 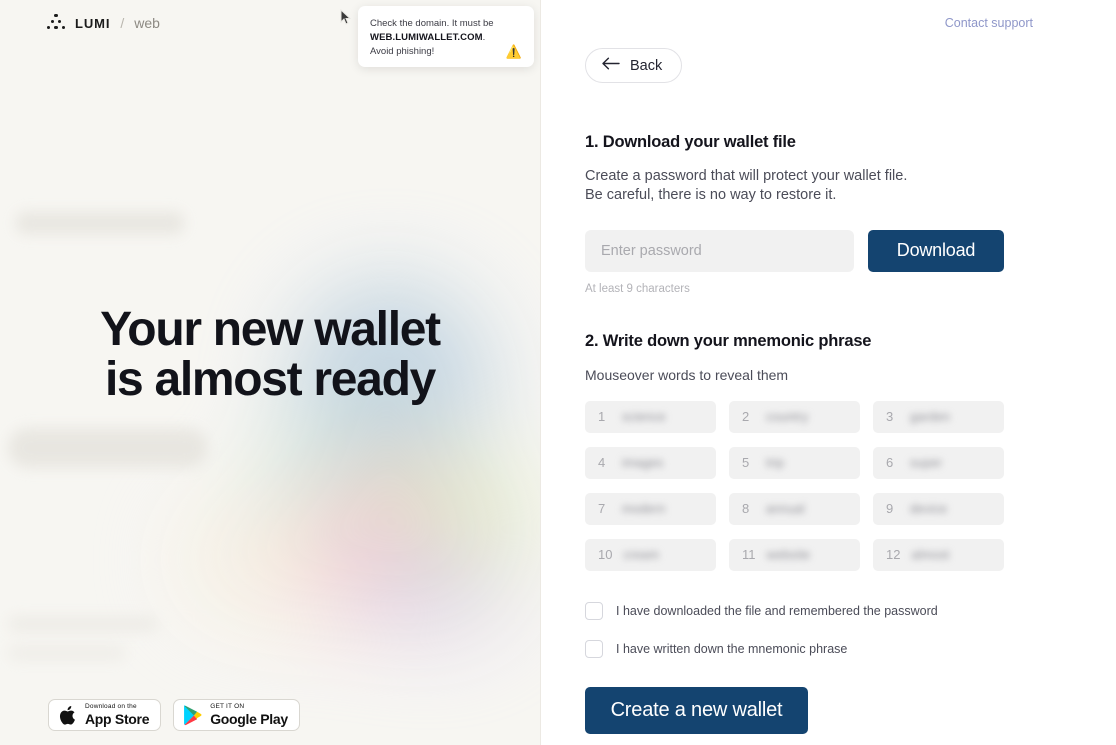 I want to click on mnemonic-word-number: 7, so click(x=602, y=509).